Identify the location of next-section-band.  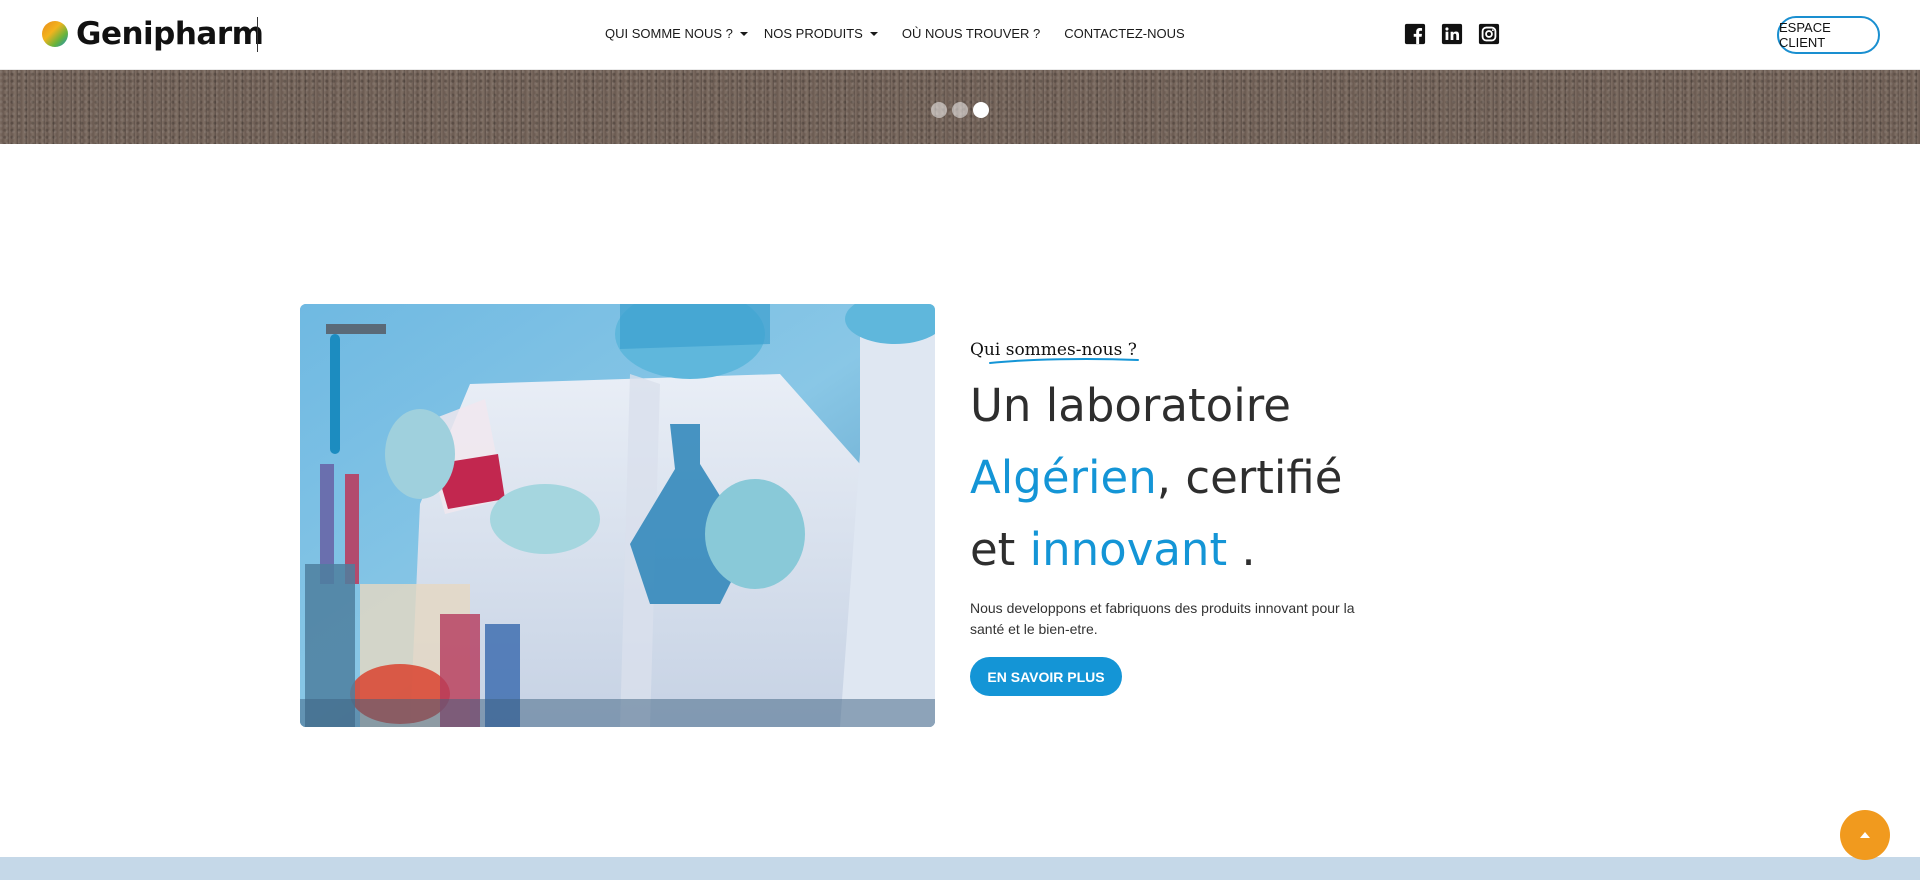
(960, 868).